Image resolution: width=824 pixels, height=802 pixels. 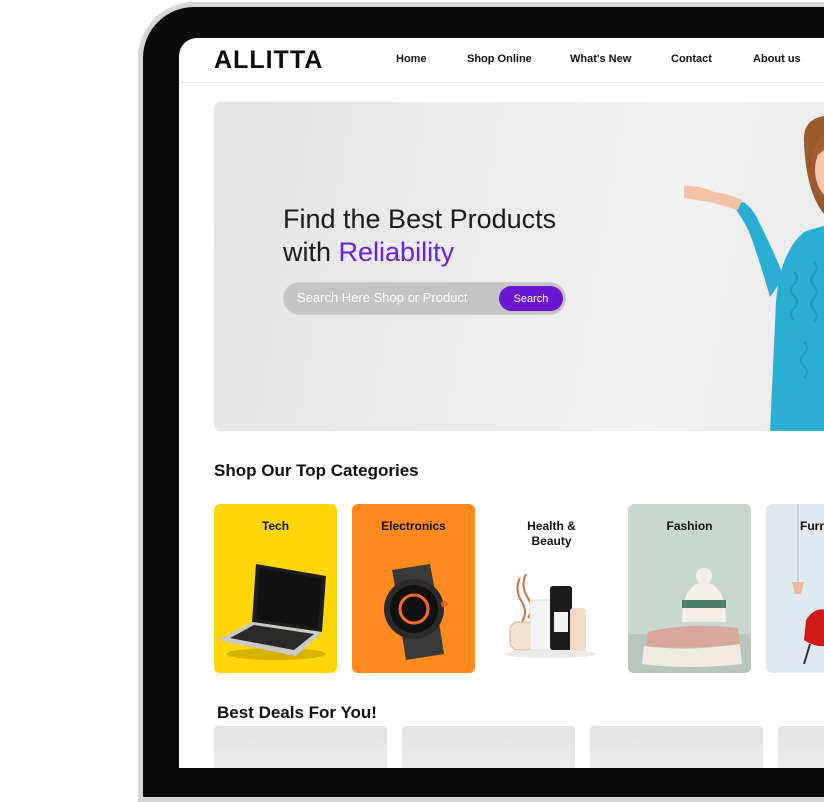 What do you see at coordinates (275, 526) in the screenshot?
I see `category-label-tech: Tech` at bounding box center [275, 526].